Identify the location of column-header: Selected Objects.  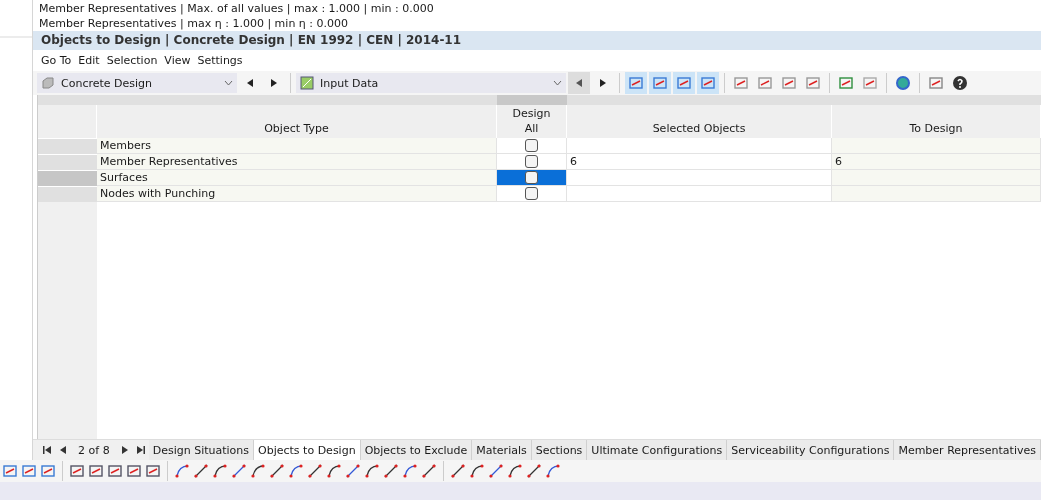
(699, 121).